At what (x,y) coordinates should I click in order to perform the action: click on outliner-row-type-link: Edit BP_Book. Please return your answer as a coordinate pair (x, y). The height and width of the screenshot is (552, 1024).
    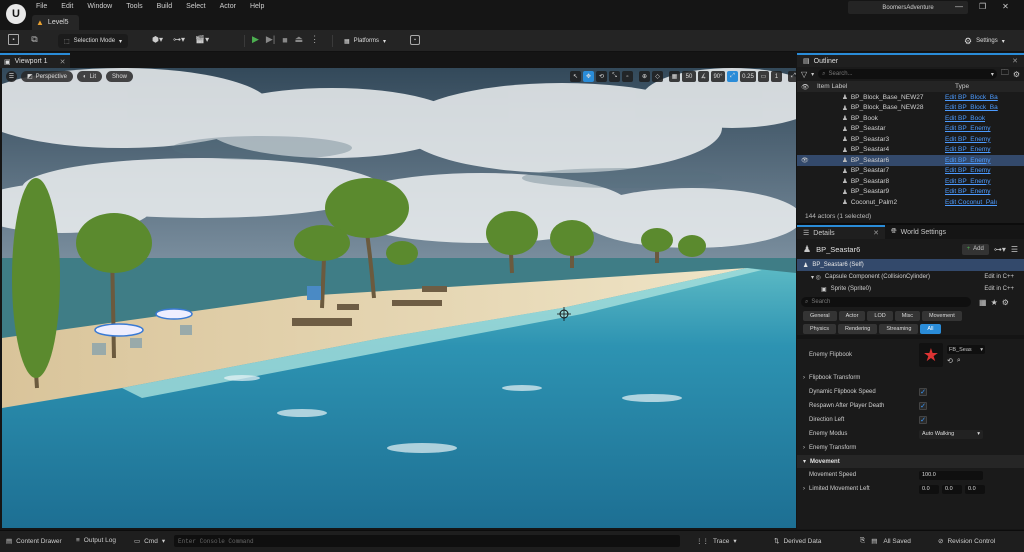
    Looking at the image, I should click on (959, 118).